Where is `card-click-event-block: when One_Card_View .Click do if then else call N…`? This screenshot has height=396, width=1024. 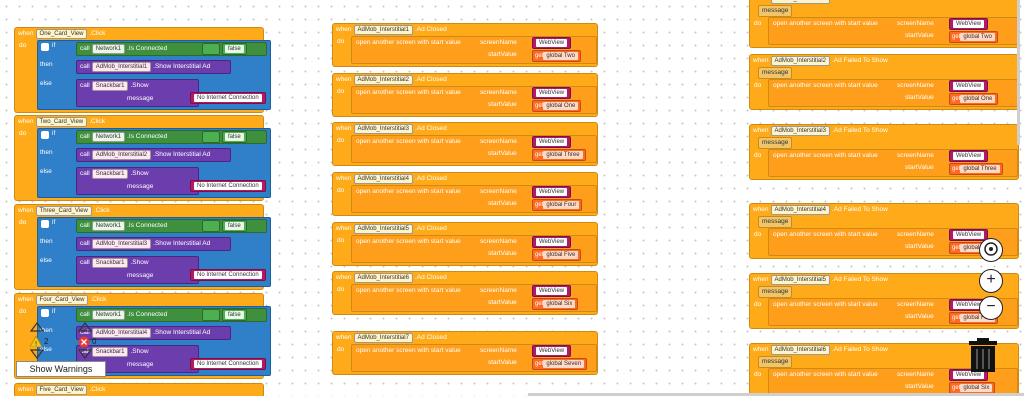 card-click-event-block: when One_Card_View .Click do if then else call N… is located at coordinates (142, 70).